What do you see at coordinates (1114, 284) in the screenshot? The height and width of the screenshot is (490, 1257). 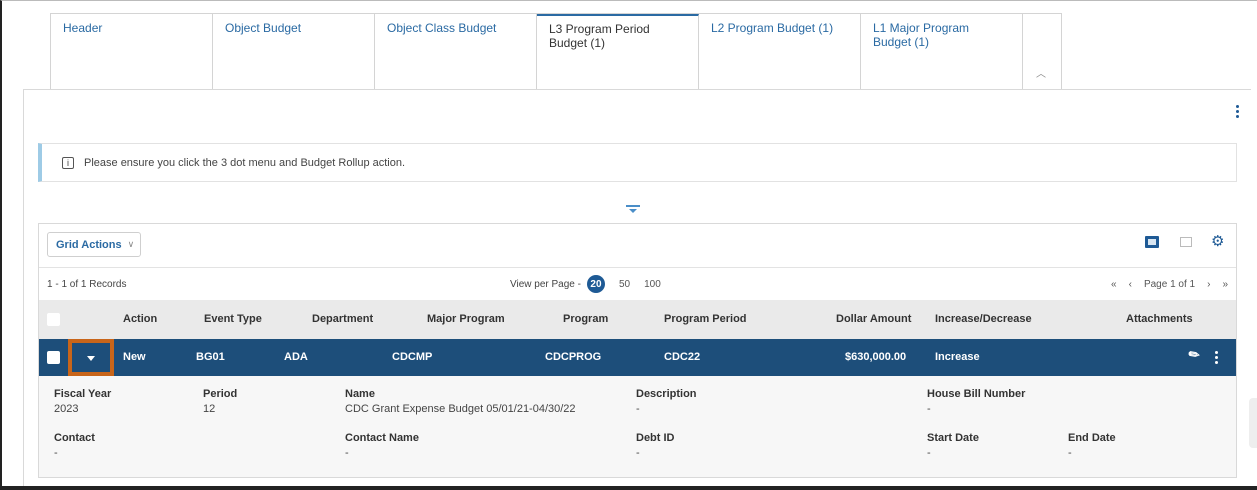 I see `first-page-icon: «` at bounding box center [1114, 284].